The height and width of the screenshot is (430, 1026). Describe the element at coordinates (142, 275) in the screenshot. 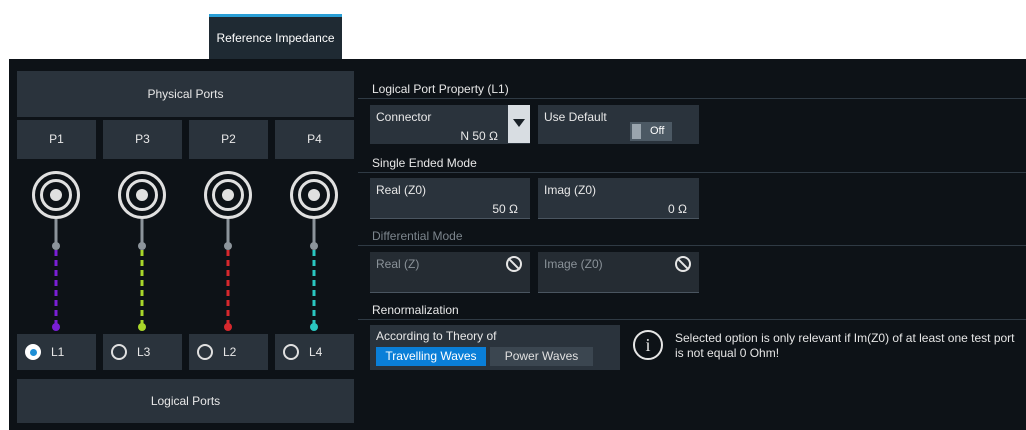

I see `wire-p3-l3` at that location.